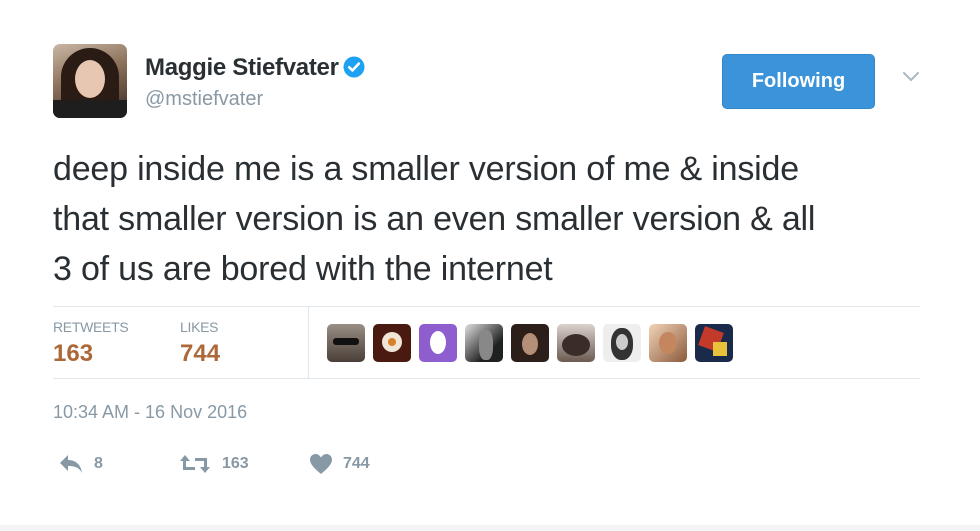 The width and height of the screenshot is (980, 531). I want to click on likes-count: 744, so click(200, 354).